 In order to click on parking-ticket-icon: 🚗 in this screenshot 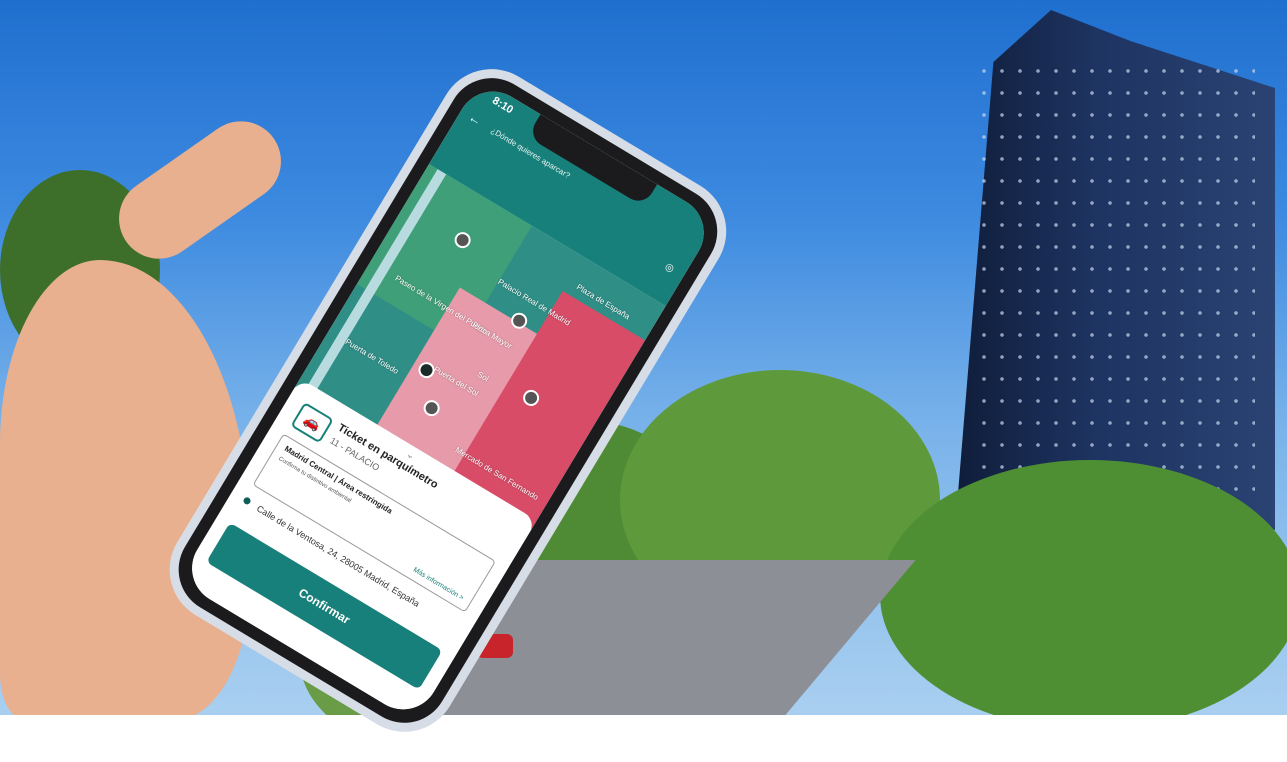, I will do `click(312, 422)`.